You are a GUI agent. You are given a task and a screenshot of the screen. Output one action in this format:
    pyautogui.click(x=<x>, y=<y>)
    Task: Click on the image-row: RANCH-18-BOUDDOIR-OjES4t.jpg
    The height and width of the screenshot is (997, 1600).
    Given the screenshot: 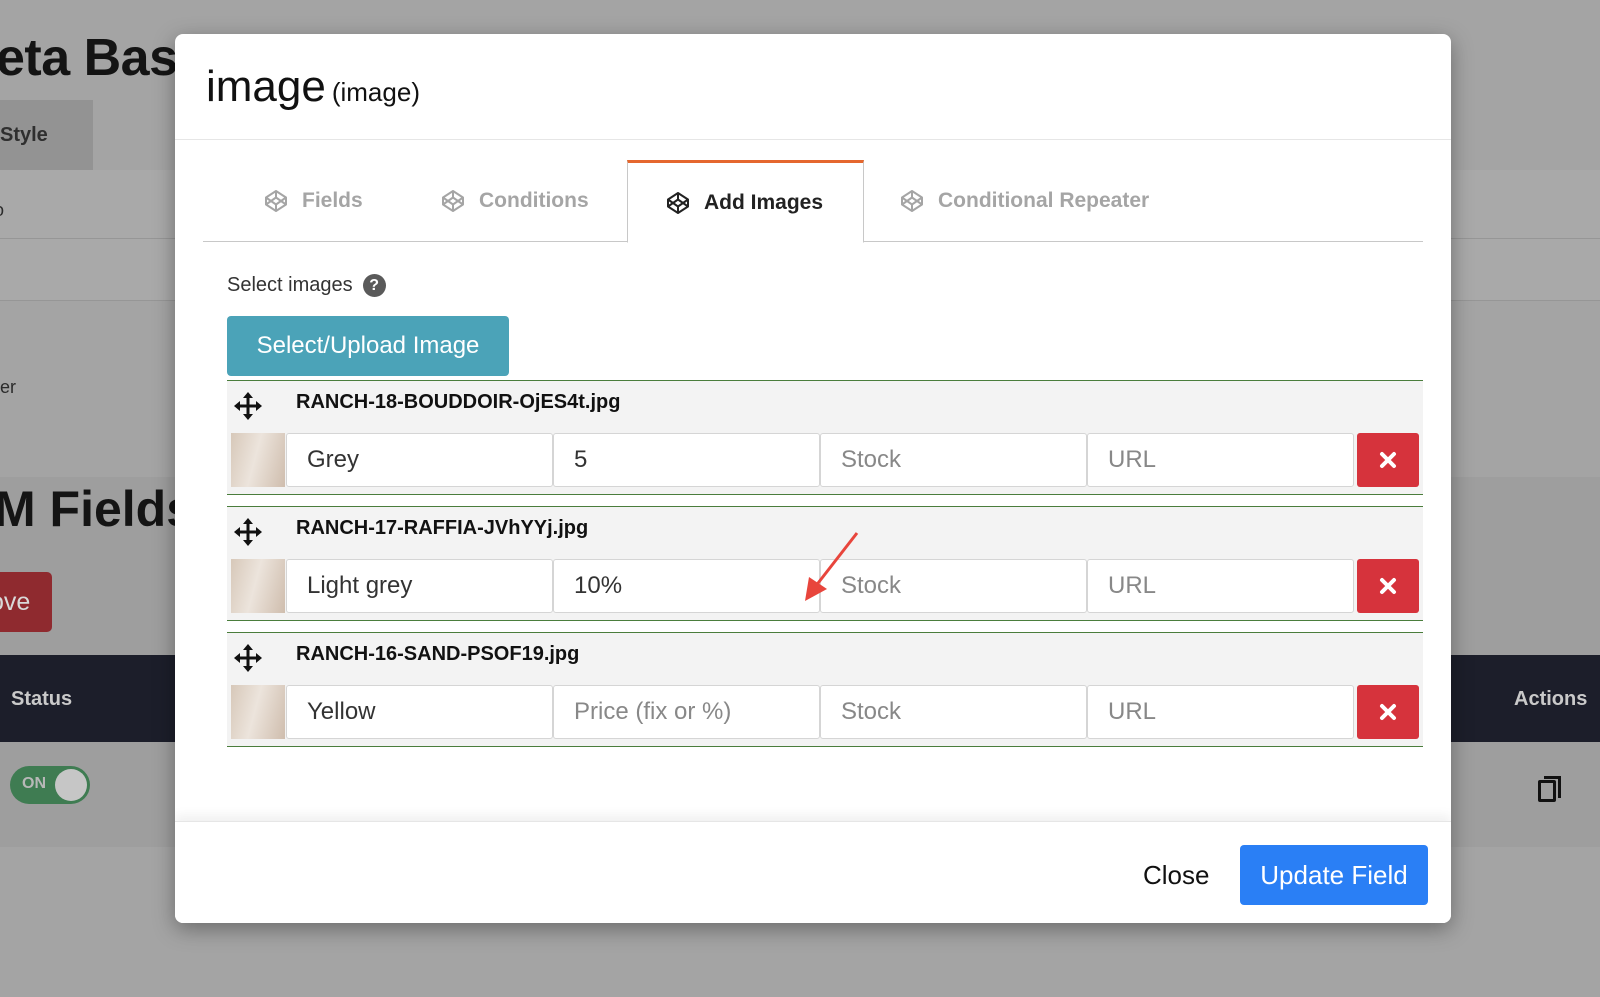 What is the action you would take?
    pyautogui.click(x=825, y=437)
    